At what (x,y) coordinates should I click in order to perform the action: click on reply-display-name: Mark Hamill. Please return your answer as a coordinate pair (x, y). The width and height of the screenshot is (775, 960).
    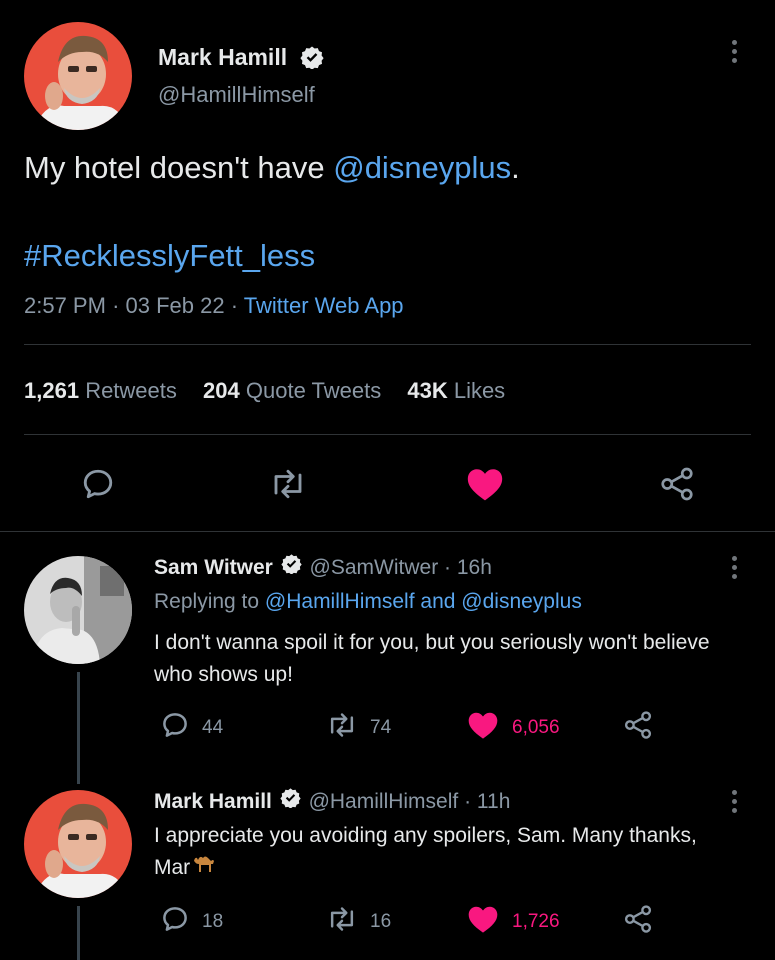
    Looking at the image, I should click on (213, 801).